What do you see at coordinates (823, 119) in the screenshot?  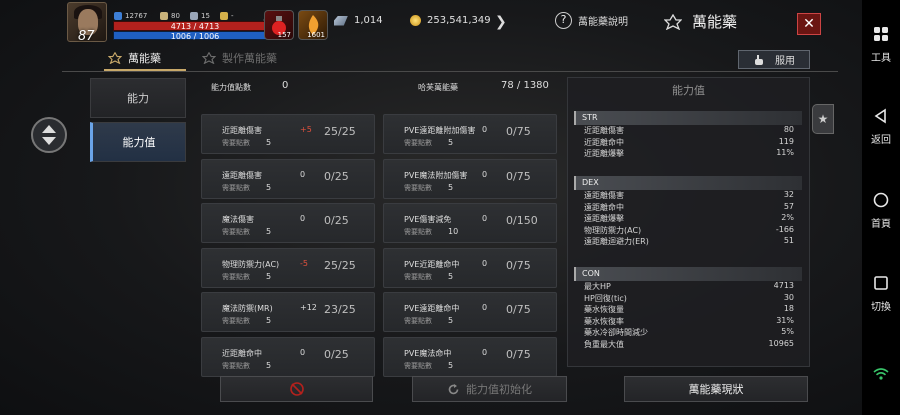 I see `favorite-star-icon: ★` at bounding box center [823, 119].